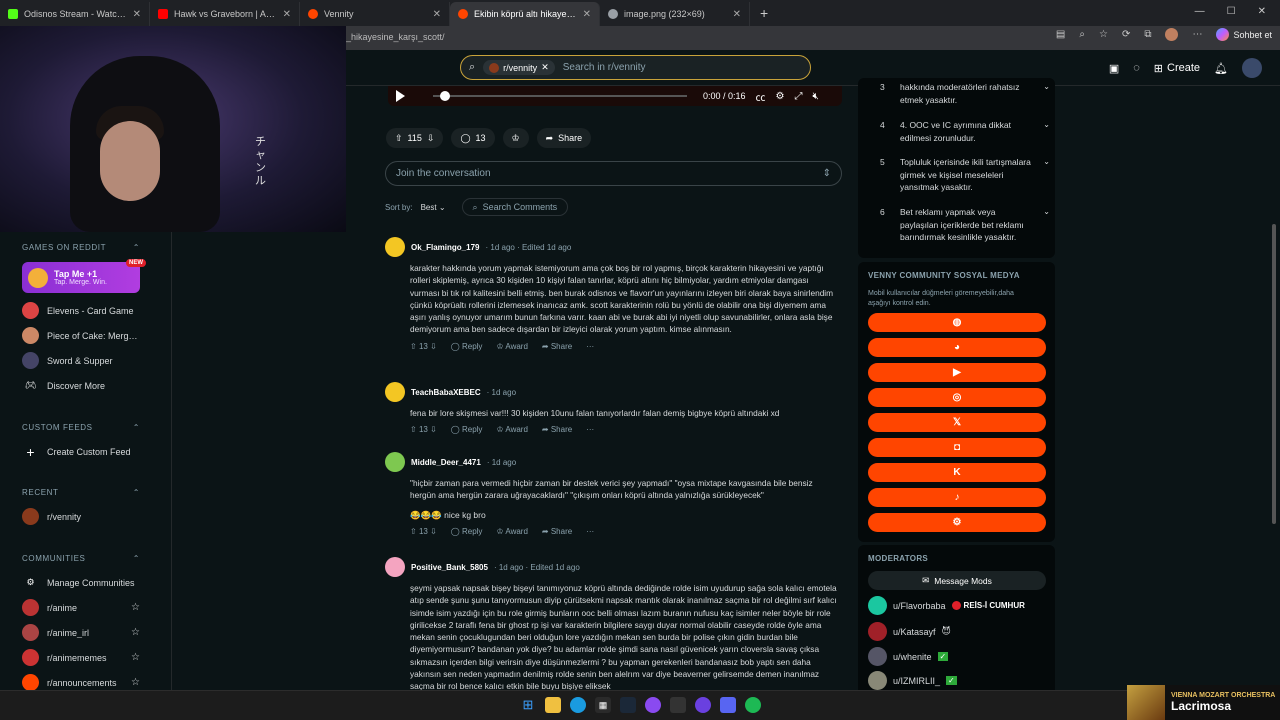 This screenshot has width=1280, height=720. What do you see at coordinates (957, 397) in the screenshot?
I see `instagram-link-button: ◎` at bounding box center [957, 397].